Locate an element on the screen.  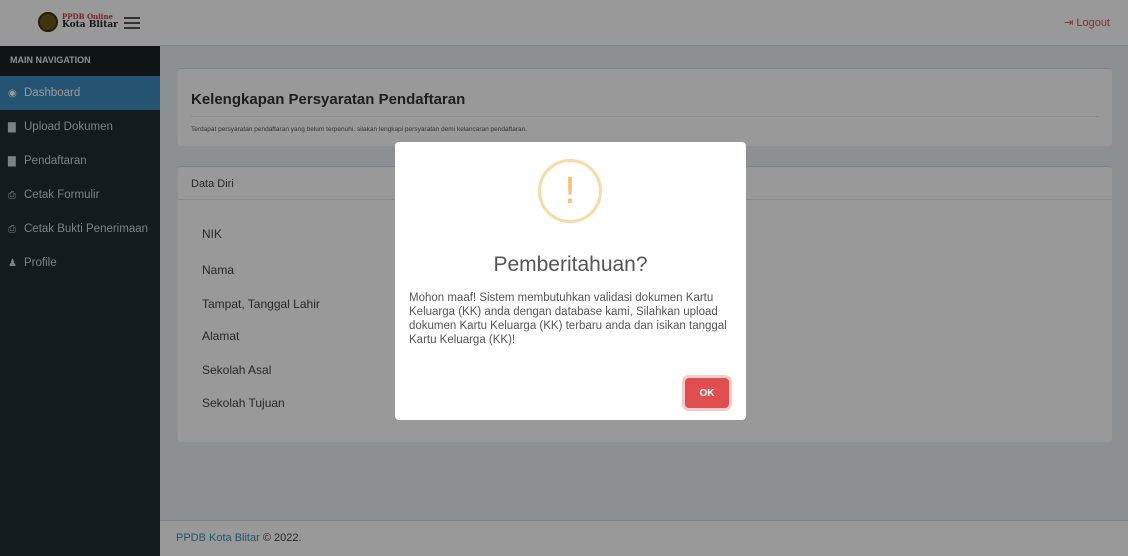
modal-title: Pemberitahuan? is located at coordinates (570, 264).